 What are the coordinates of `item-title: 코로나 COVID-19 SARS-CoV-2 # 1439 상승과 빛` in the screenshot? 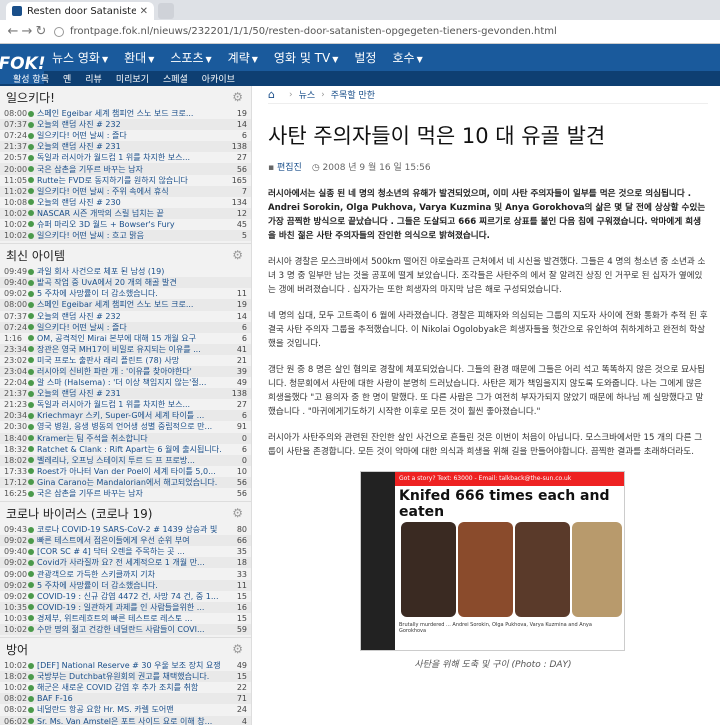 It's located at (134, 529).